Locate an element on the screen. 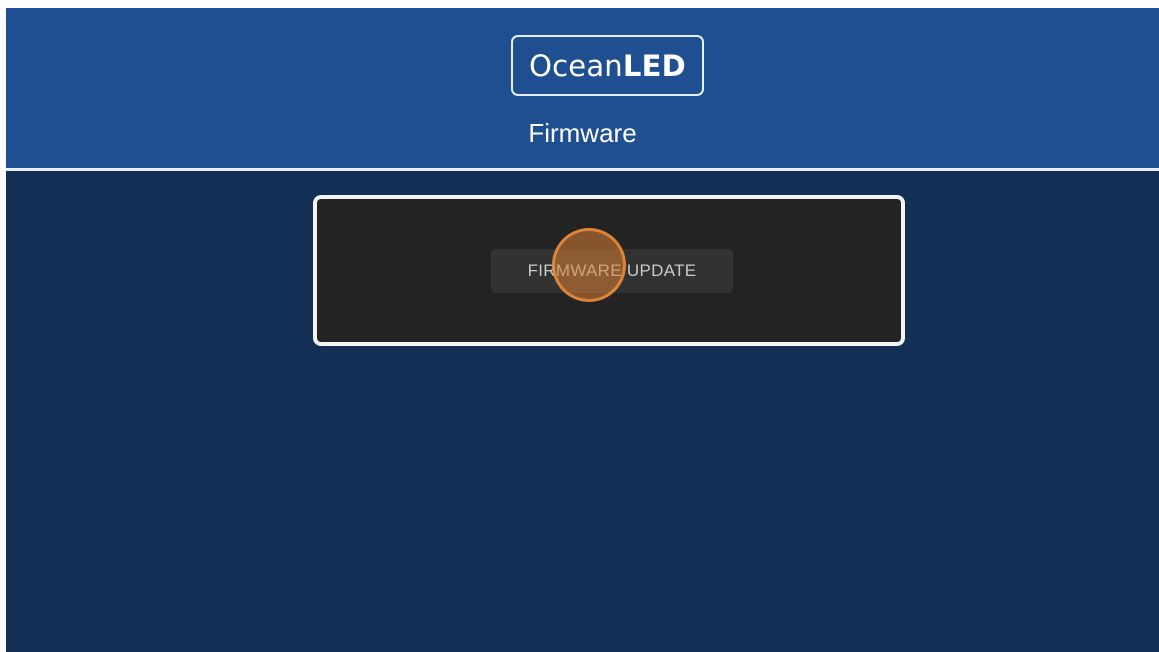 This screenshot has width=1159, height=652. logo-text-led: LED is located at coordinates (654, 65).